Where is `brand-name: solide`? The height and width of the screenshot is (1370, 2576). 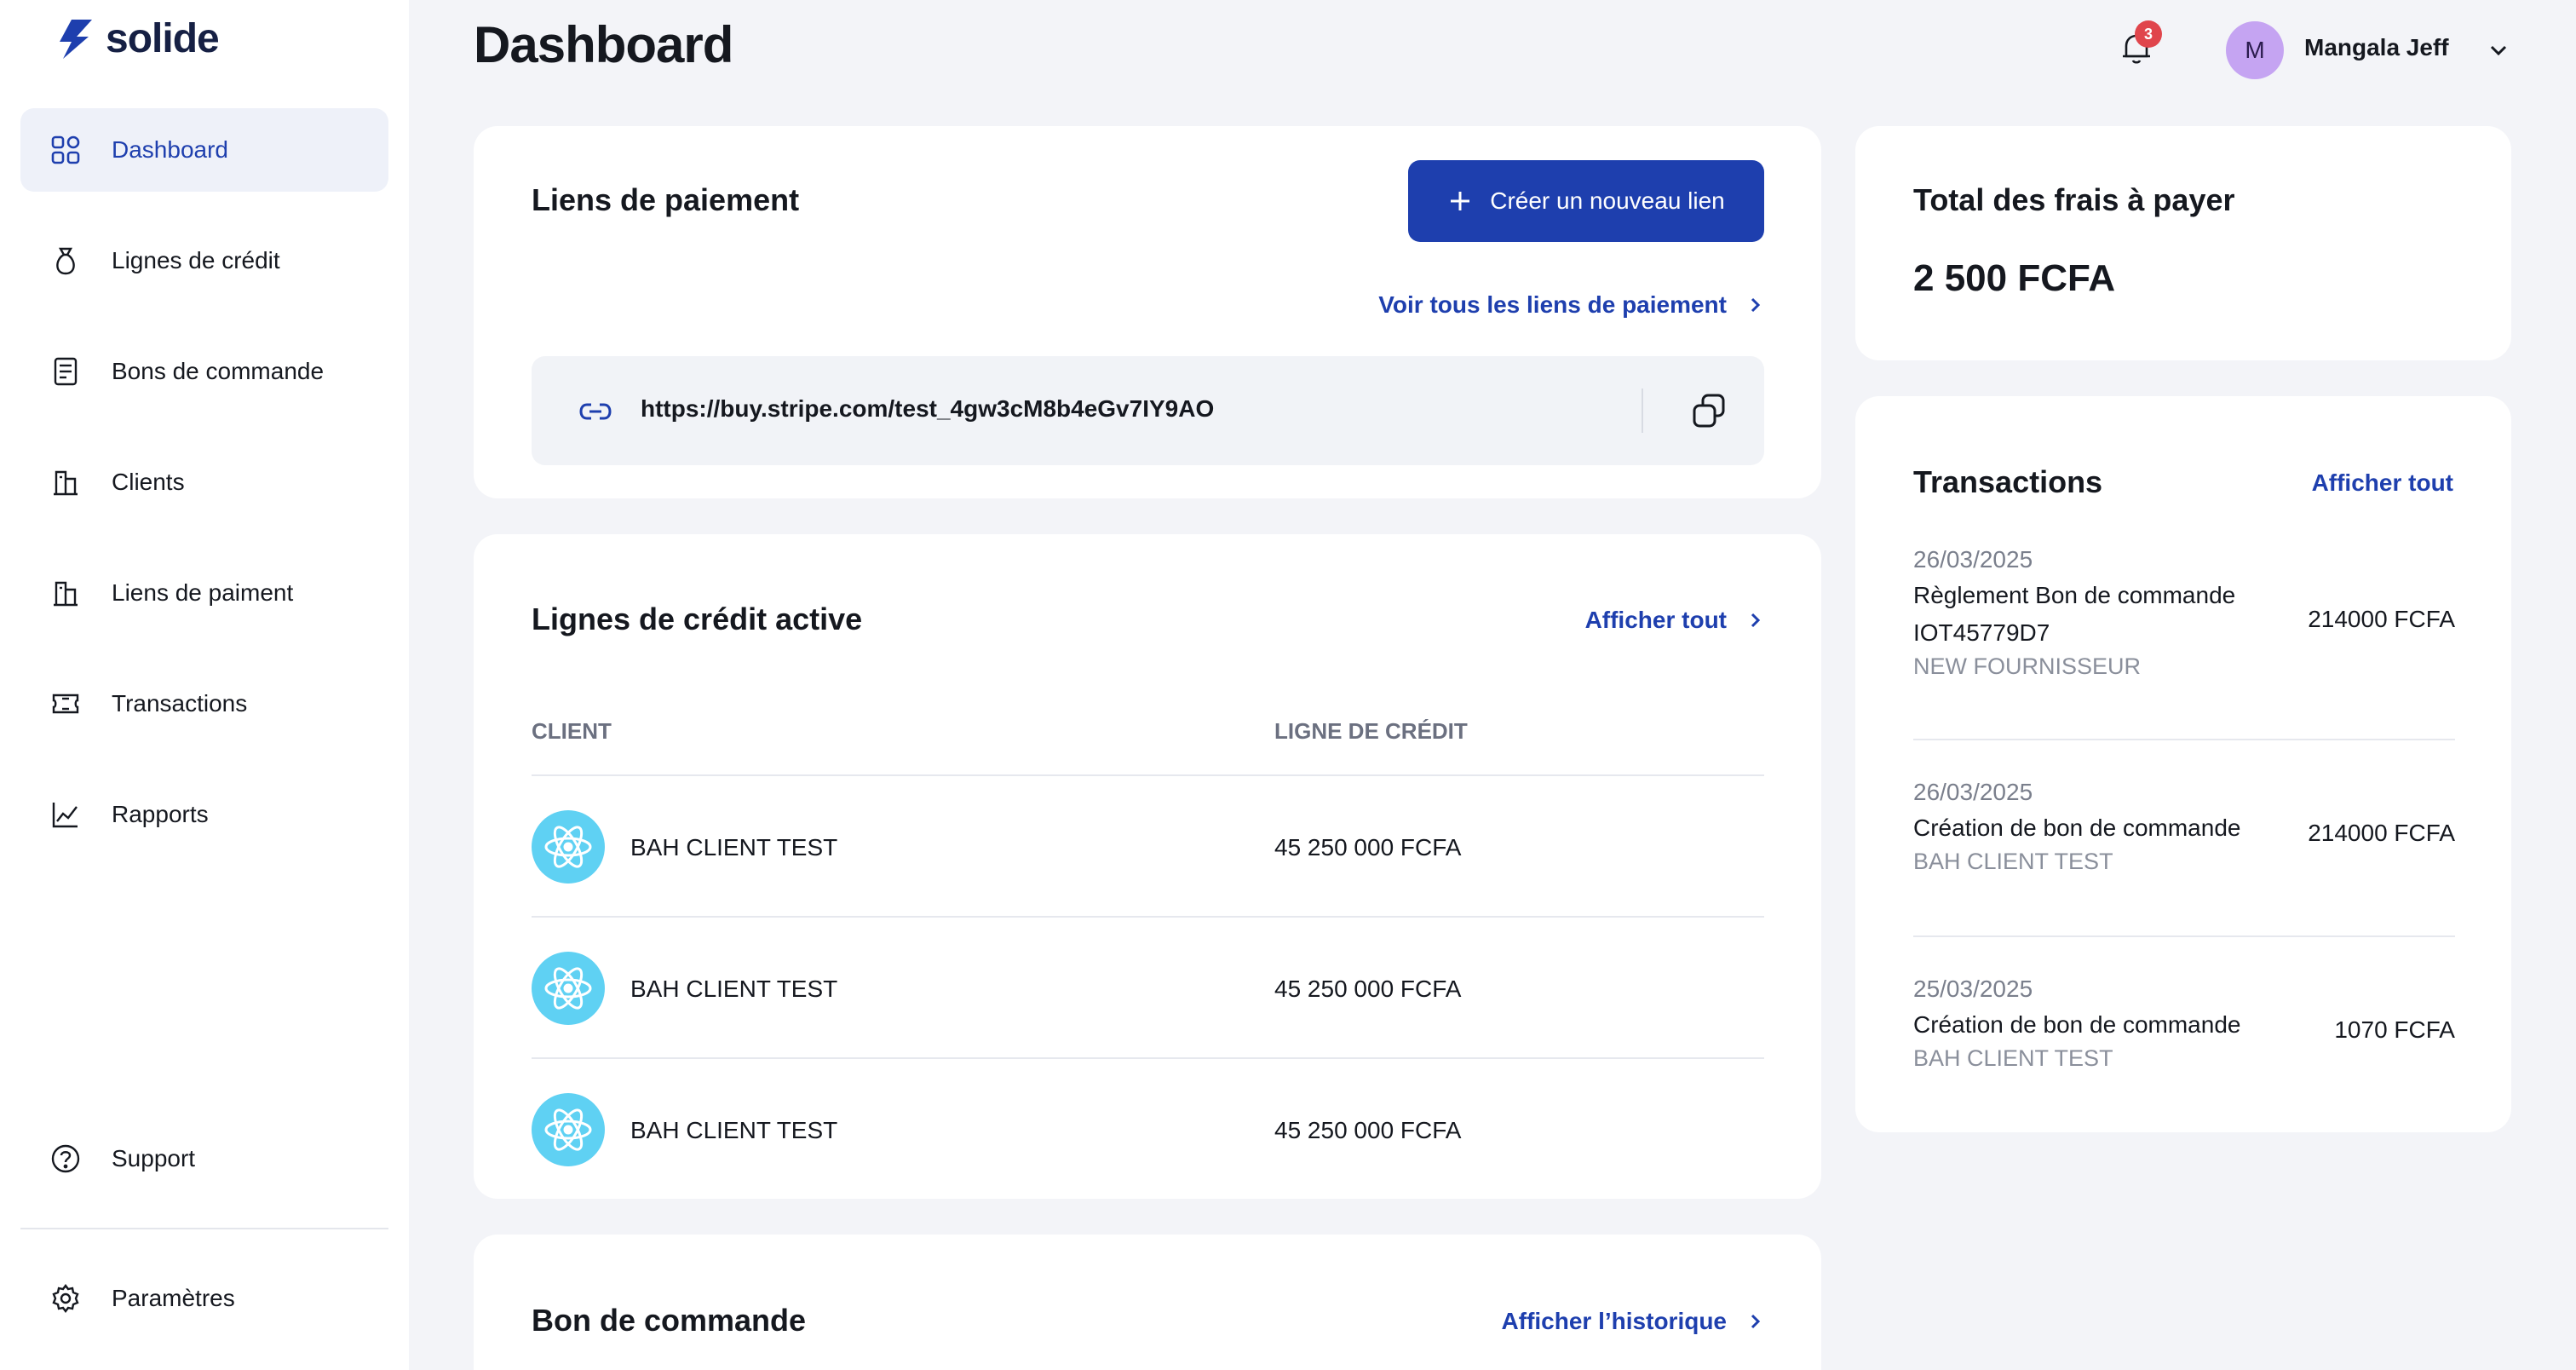 brand-name: solide is located at coordinates (163, 39).